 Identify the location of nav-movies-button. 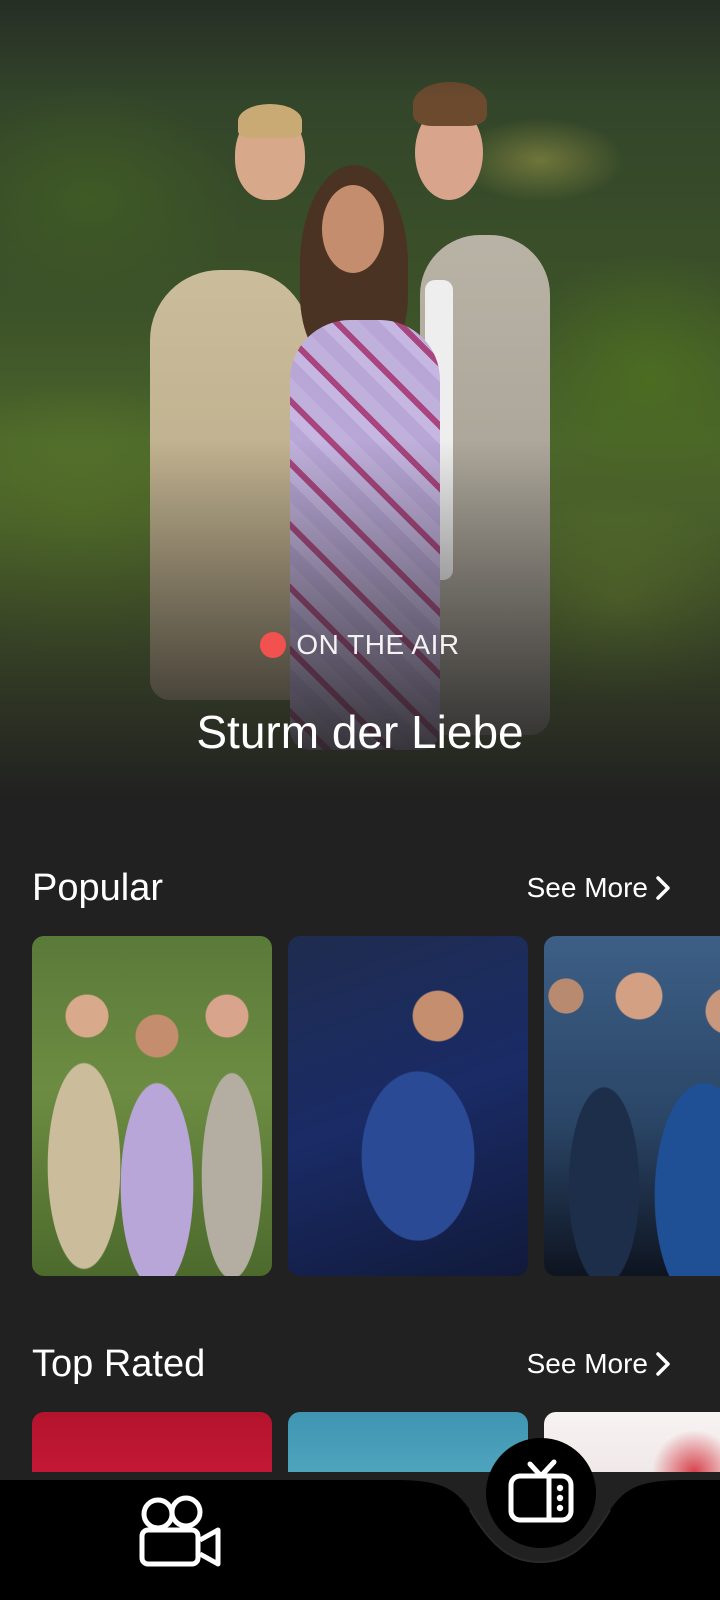
(180, 1532).